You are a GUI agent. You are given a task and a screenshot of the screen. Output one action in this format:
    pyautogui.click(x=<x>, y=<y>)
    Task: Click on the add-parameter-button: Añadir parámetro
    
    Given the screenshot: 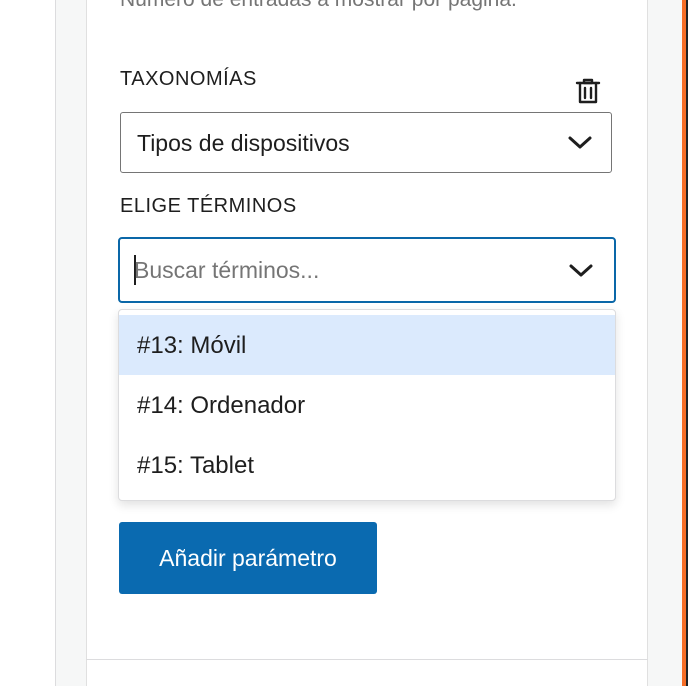 What is the action you would take?
    pyautogui.click(x=248, y=558)
    